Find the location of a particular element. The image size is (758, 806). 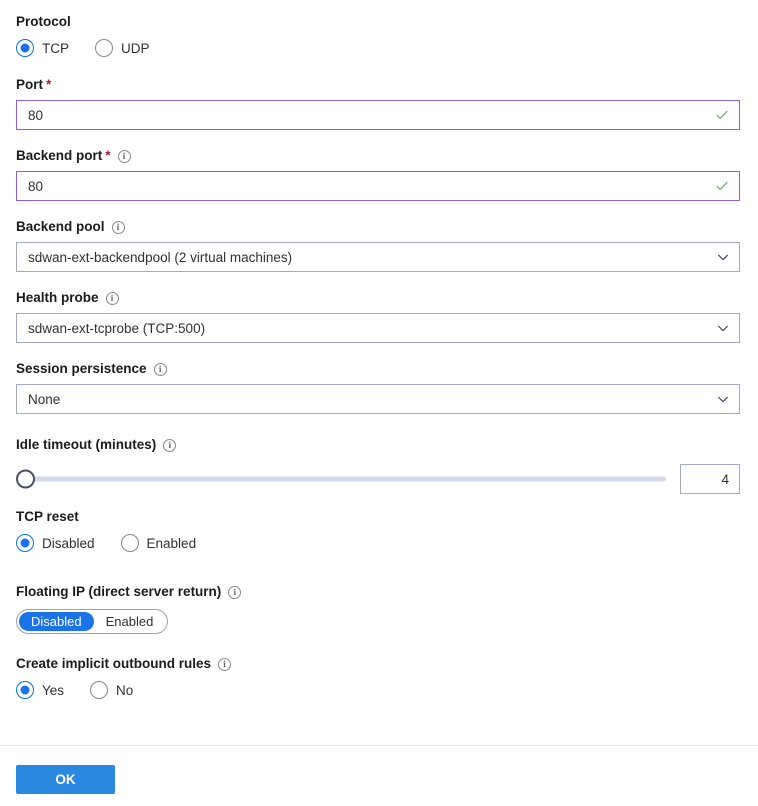

radio-outbound-no is located at coordinates (99, 690).